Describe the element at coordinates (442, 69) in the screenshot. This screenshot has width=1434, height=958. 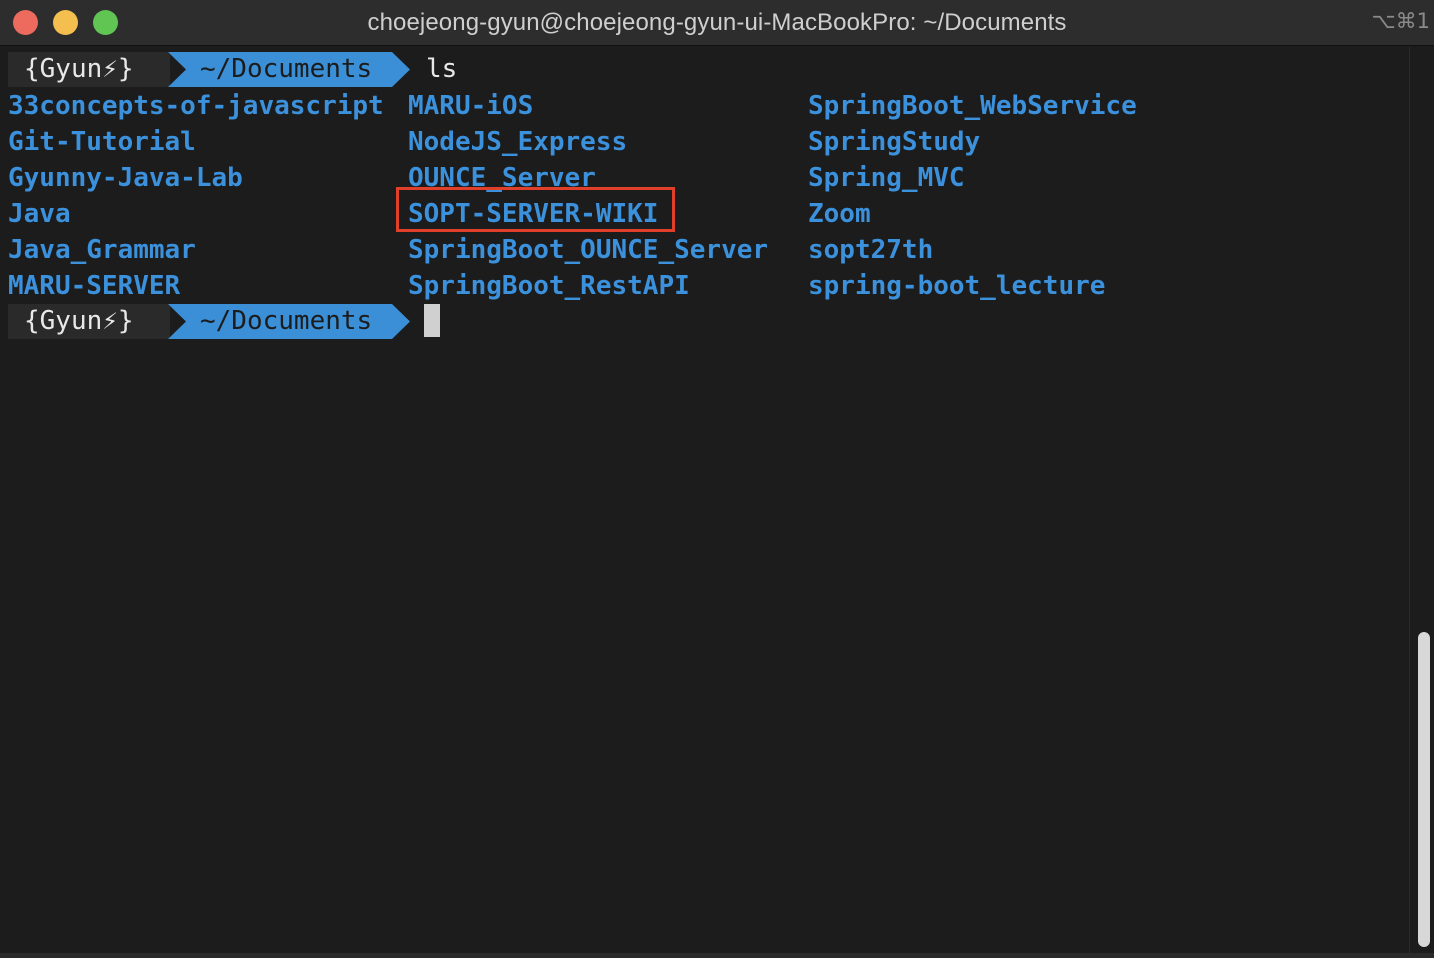
I see `command-text: ls` at that location.